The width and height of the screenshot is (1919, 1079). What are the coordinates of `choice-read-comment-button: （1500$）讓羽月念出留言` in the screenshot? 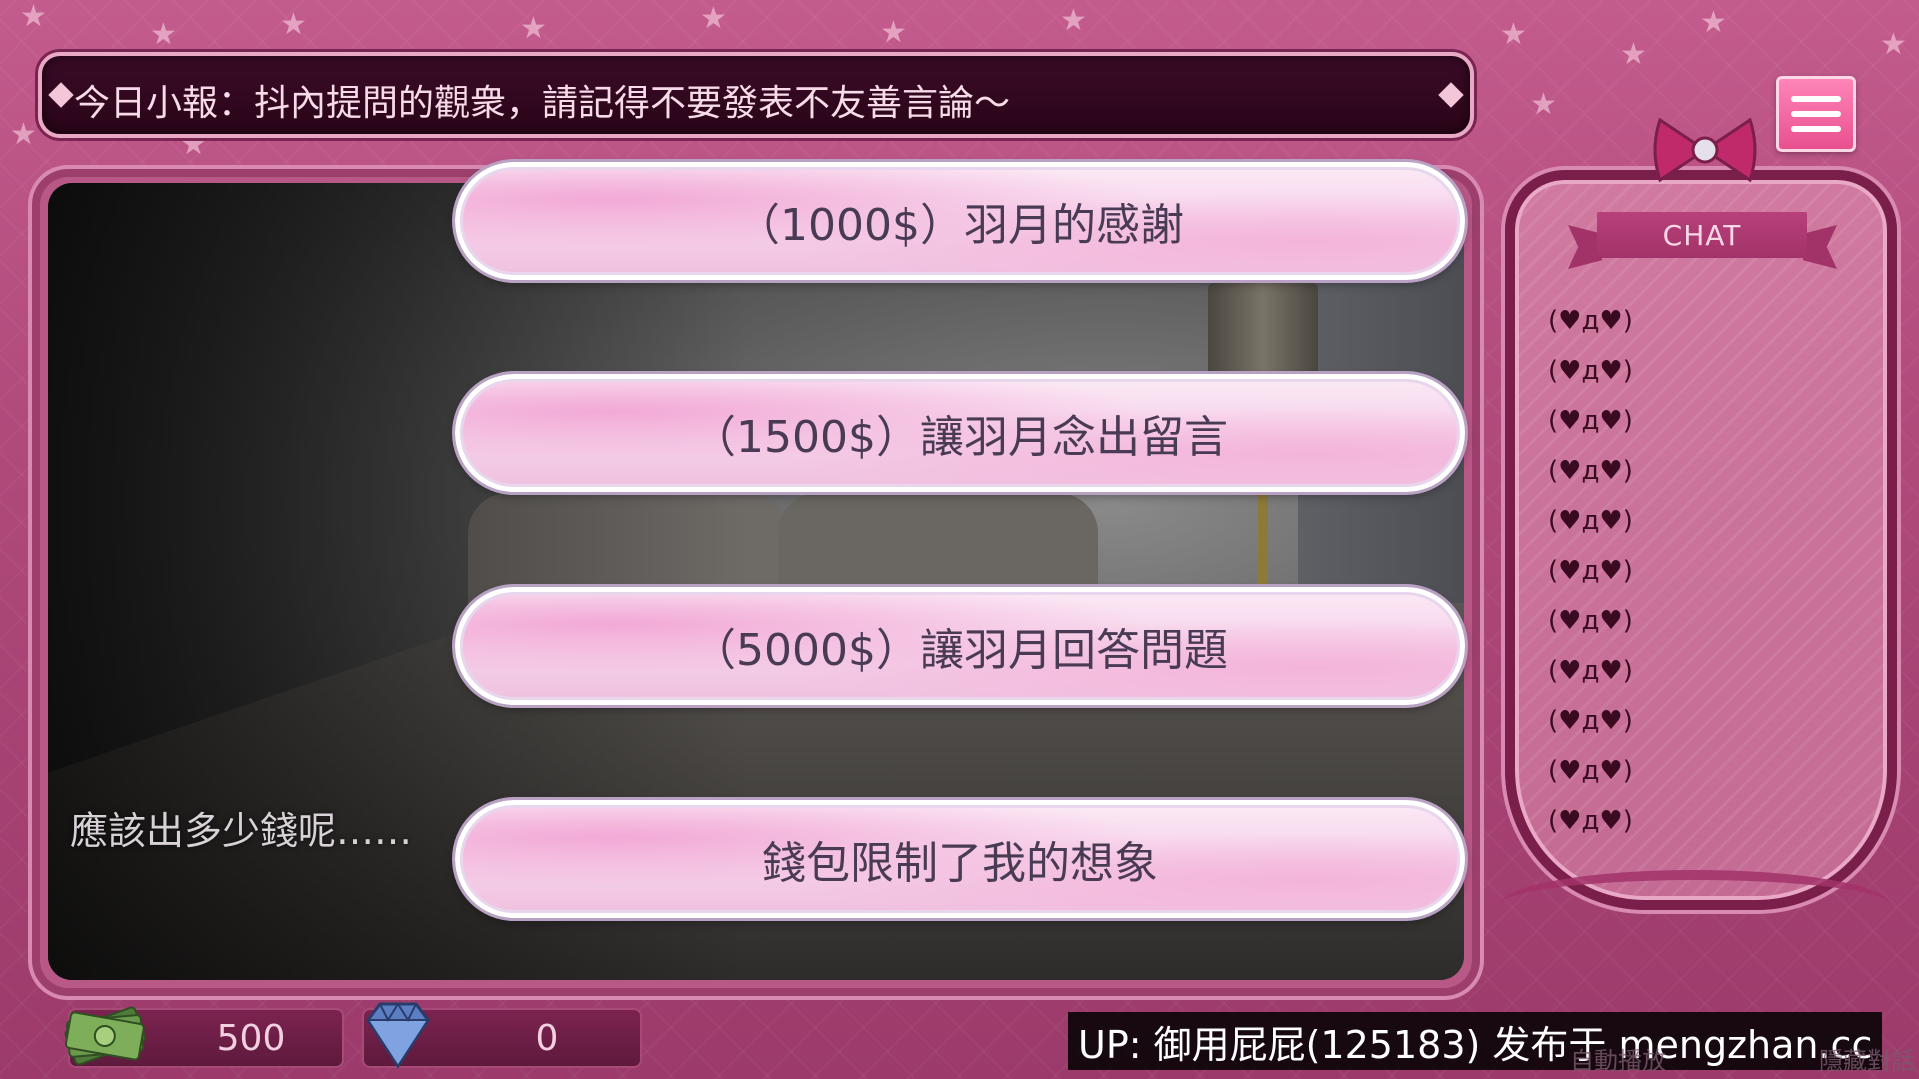 It's located at (960, 433).